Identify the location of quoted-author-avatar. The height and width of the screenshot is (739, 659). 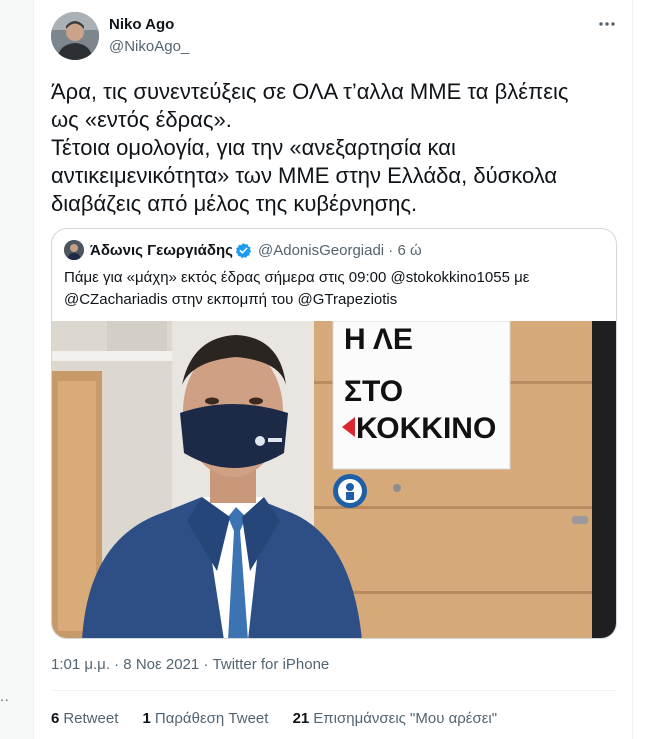
(74, 250).